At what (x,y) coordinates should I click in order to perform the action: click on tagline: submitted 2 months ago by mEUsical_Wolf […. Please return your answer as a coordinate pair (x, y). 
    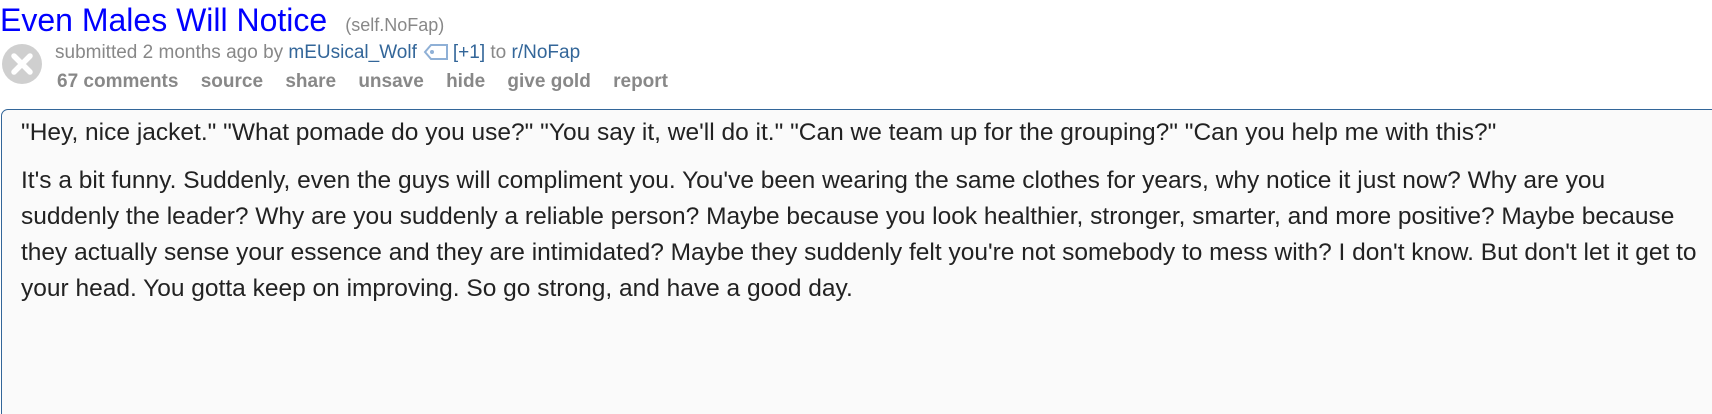
    Looking at the image, I should click on (317, 53).